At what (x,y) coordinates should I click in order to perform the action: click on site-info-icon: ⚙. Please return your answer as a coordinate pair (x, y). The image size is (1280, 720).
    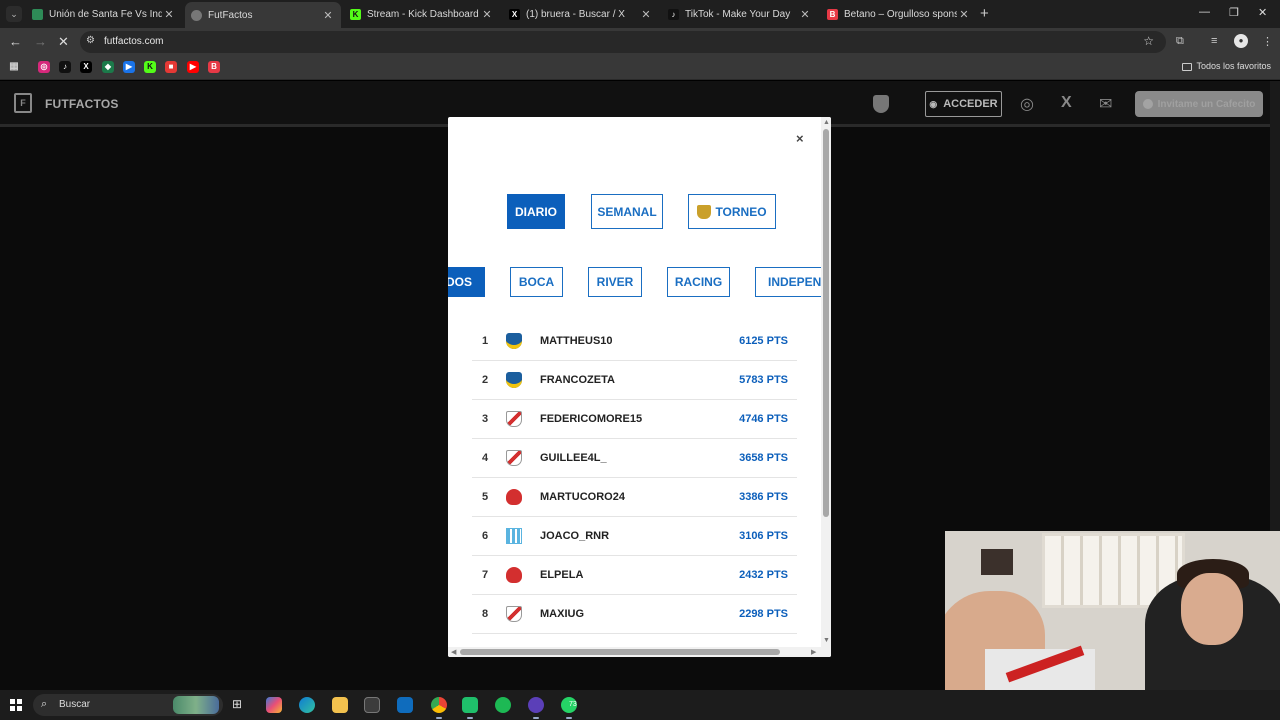
    Looking at the image, I should click on (90, 40).